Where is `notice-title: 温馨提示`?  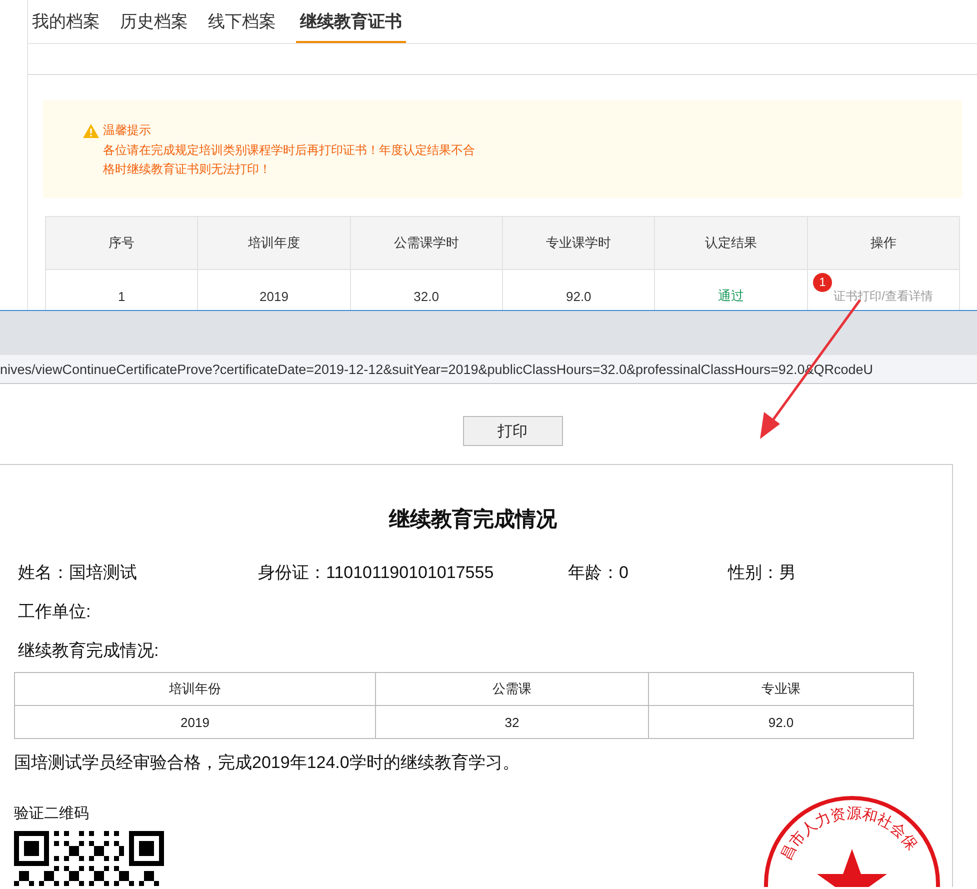 notice-title: 温馨提示 is located at coordinates (127, 130).